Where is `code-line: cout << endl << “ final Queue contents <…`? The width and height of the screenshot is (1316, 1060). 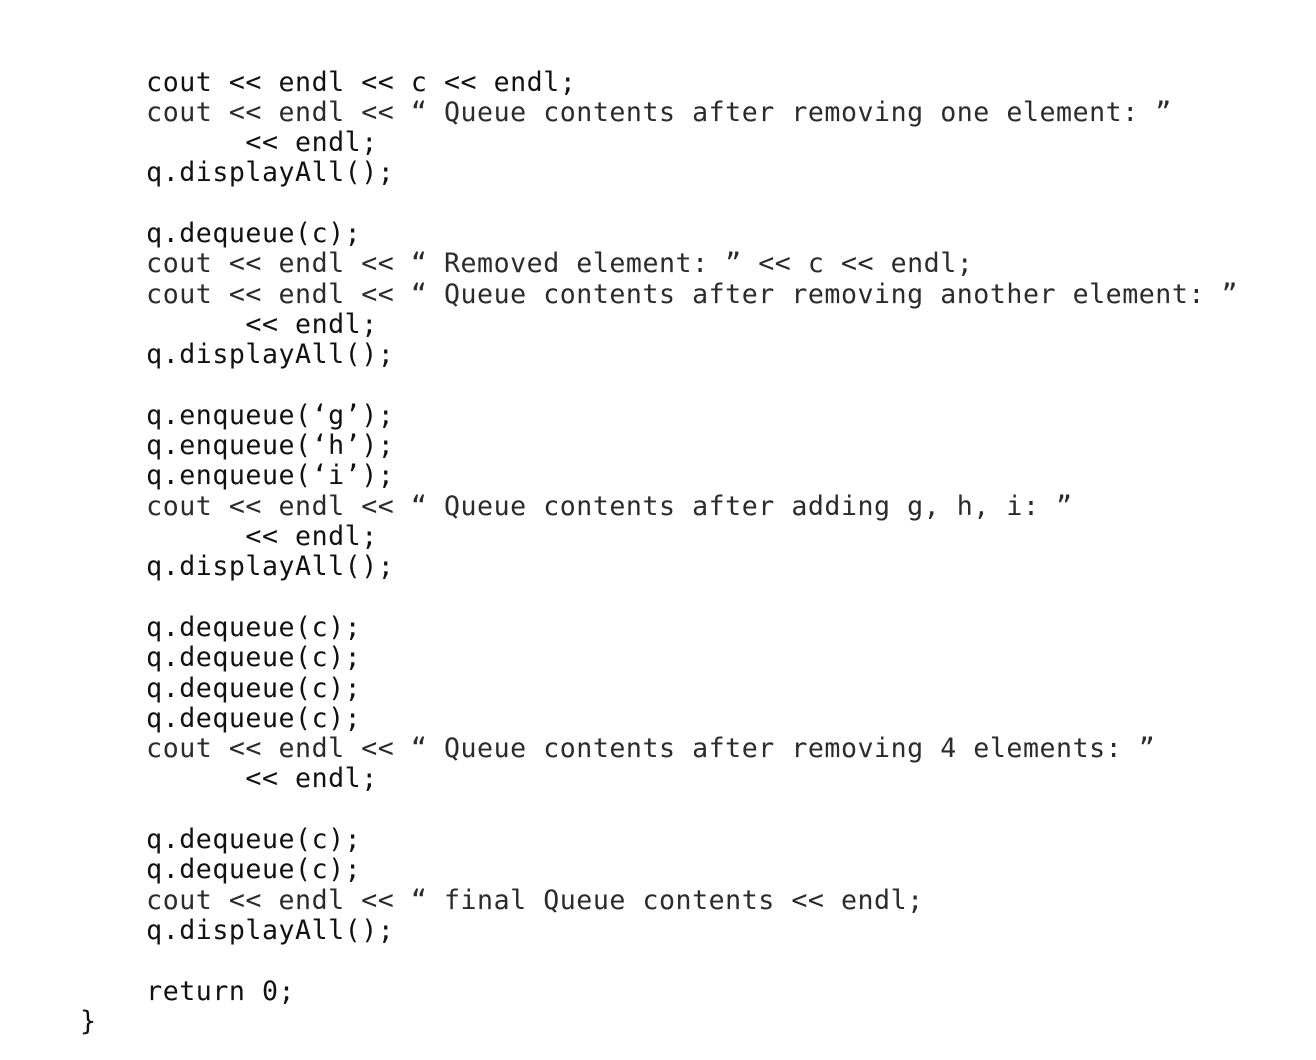
code-line: cout << endl << “ final Queue contents <… is located at coordinates (502, 900).